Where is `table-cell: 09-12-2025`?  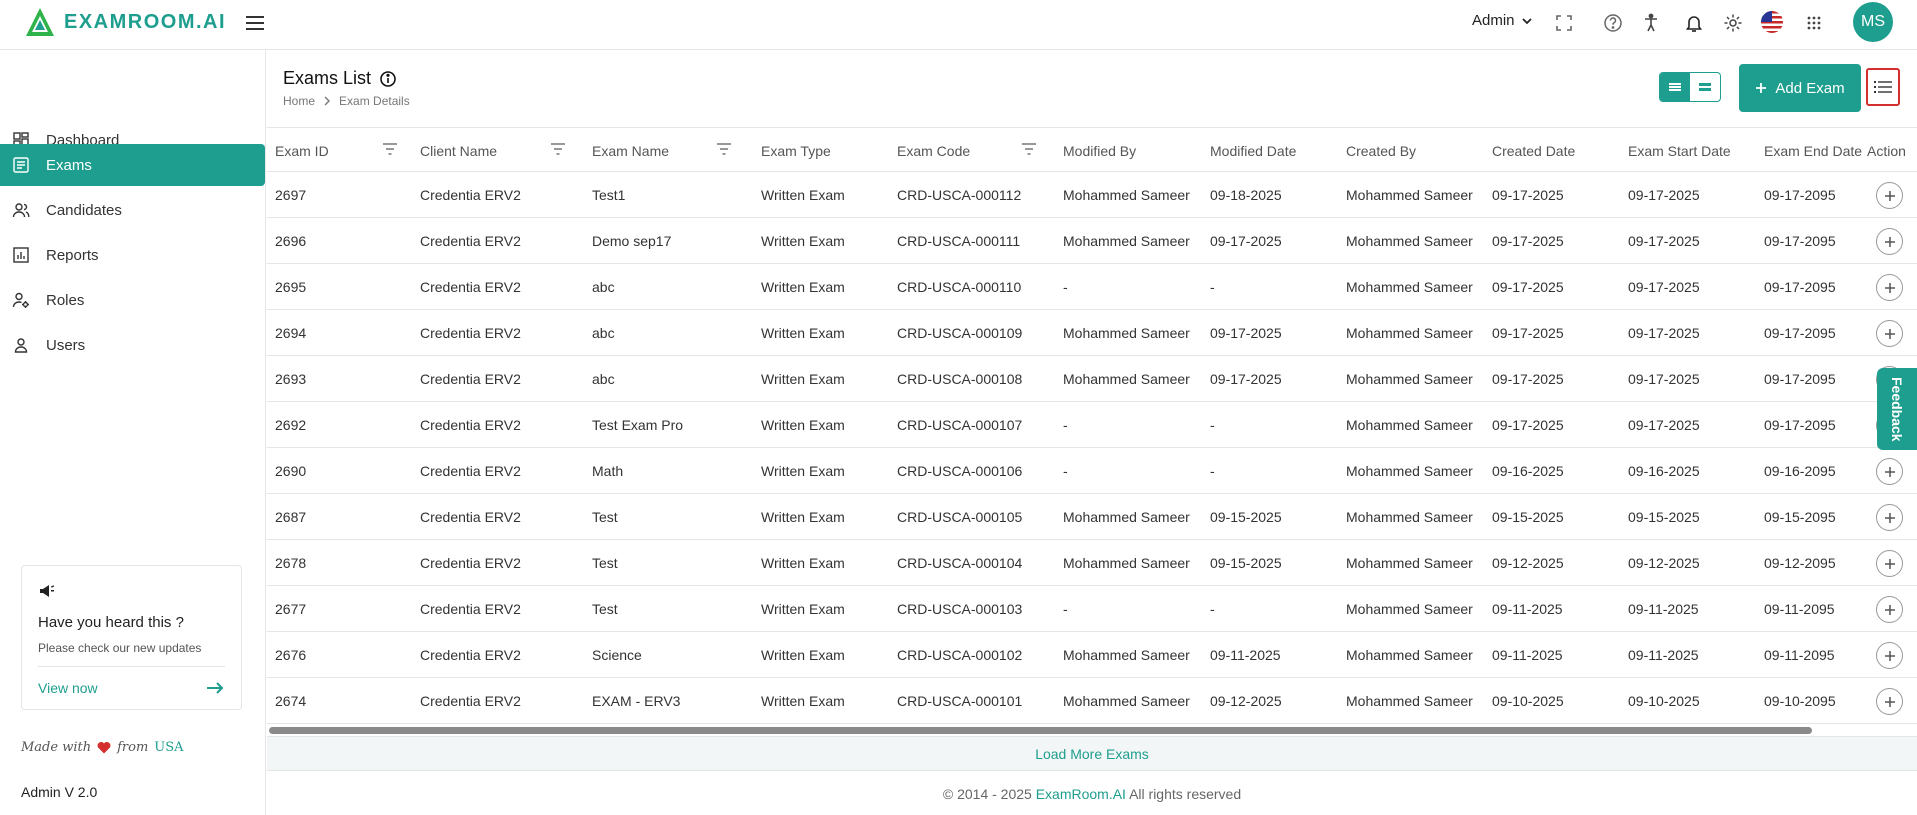 table-cell: 09-12-2025 is located at coordinates (1246, 701).